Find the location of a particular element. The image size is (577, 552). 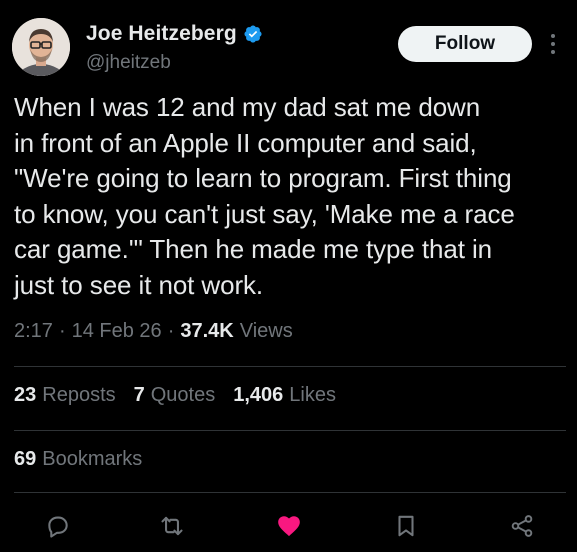

reply-button is located at coordinates (58, 526).